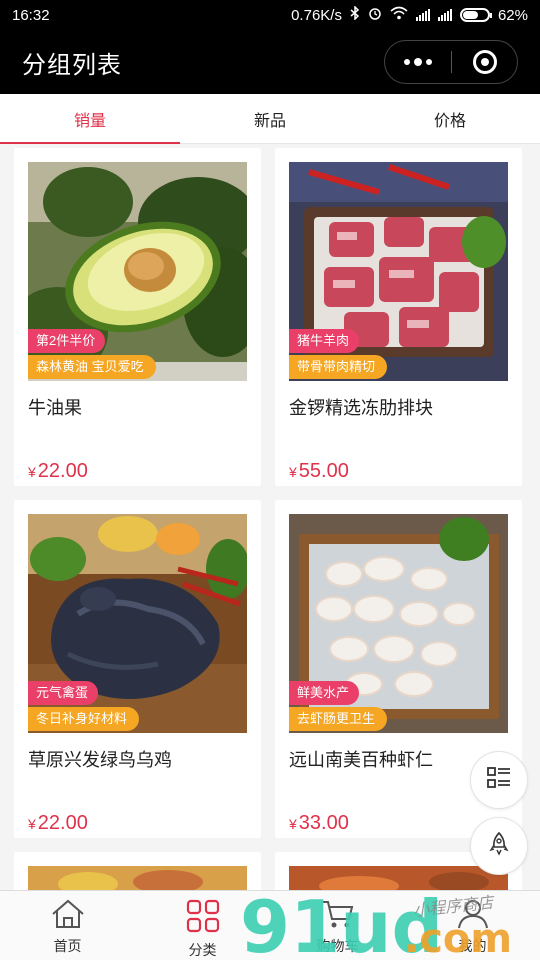 This screenshot has width=540, height=960. Describe the element at coordinates (100, 760) in the screenshot. I see `product-name: 草原兴发绿鸟乌鸡` at that location.